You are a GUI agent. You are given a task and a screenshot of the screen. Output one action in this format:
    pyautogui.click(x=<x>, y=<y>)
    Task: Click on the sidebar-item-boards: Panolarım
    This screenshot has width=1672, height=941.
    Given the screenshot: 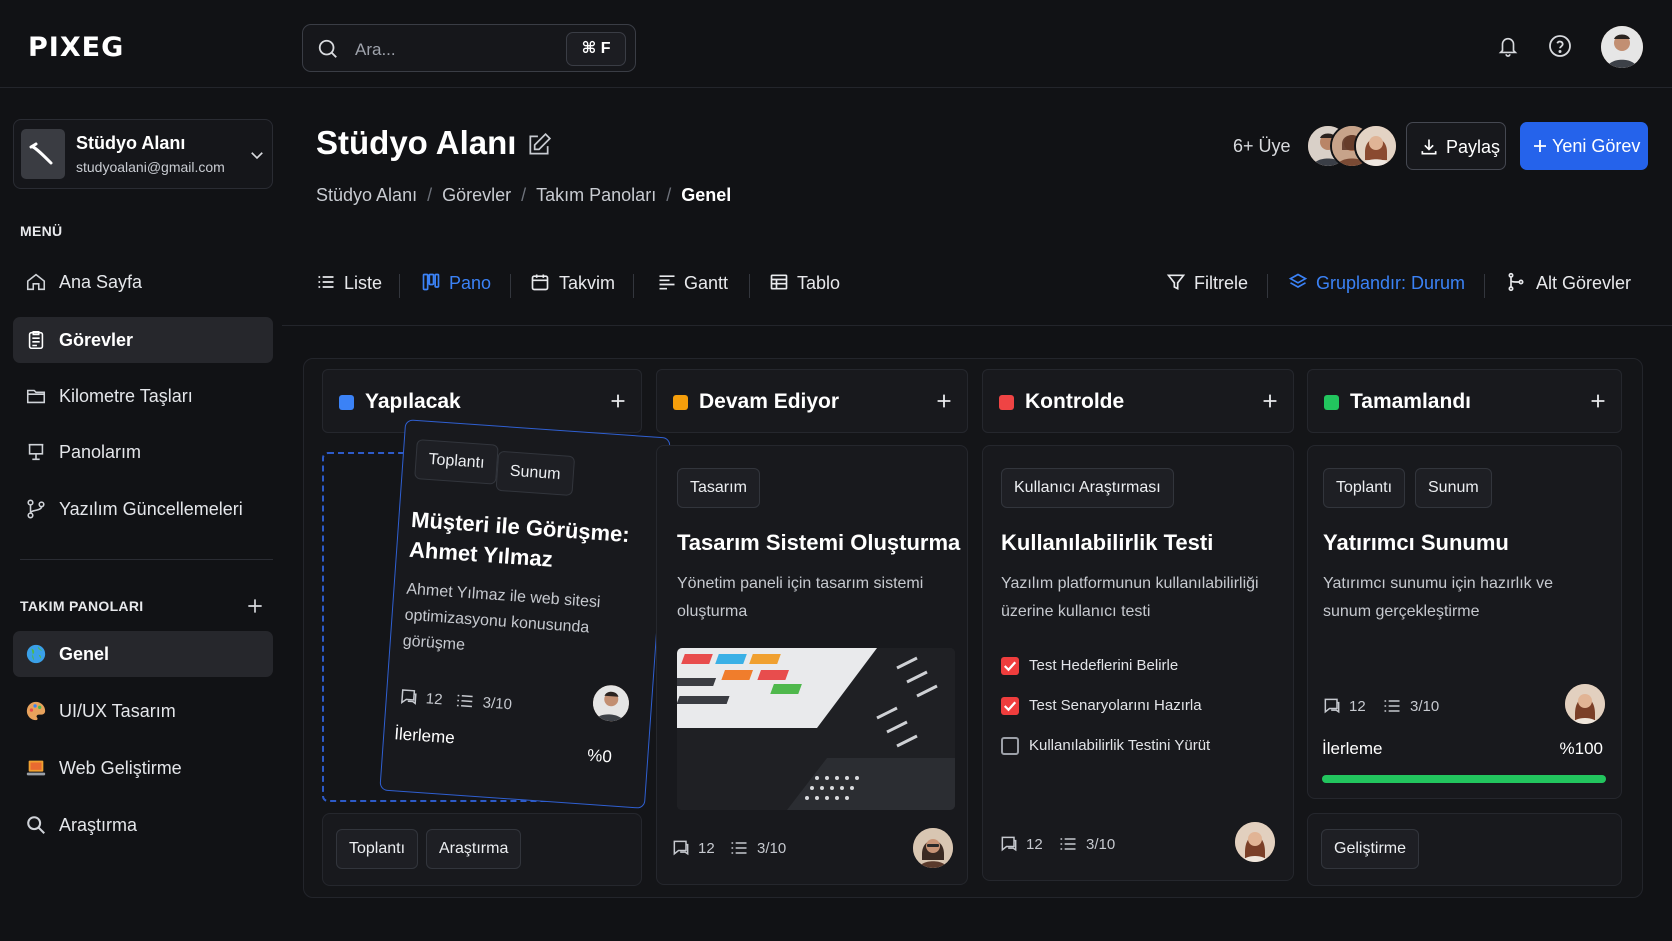 What is the action you would take?
    pyautogui.click(x=143, y=452)
    